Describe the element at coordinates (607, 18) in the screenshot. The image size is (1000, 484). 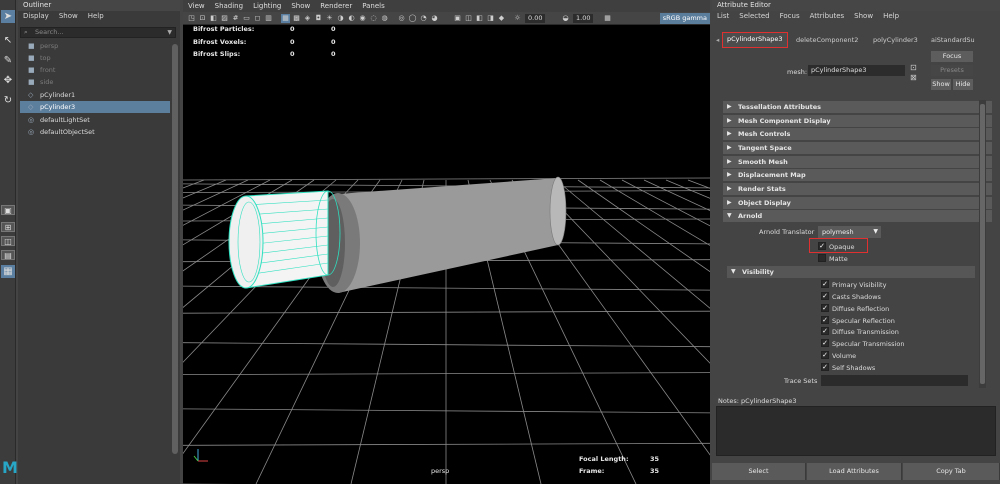
I see `view-transform-icon: ▦` at that location.